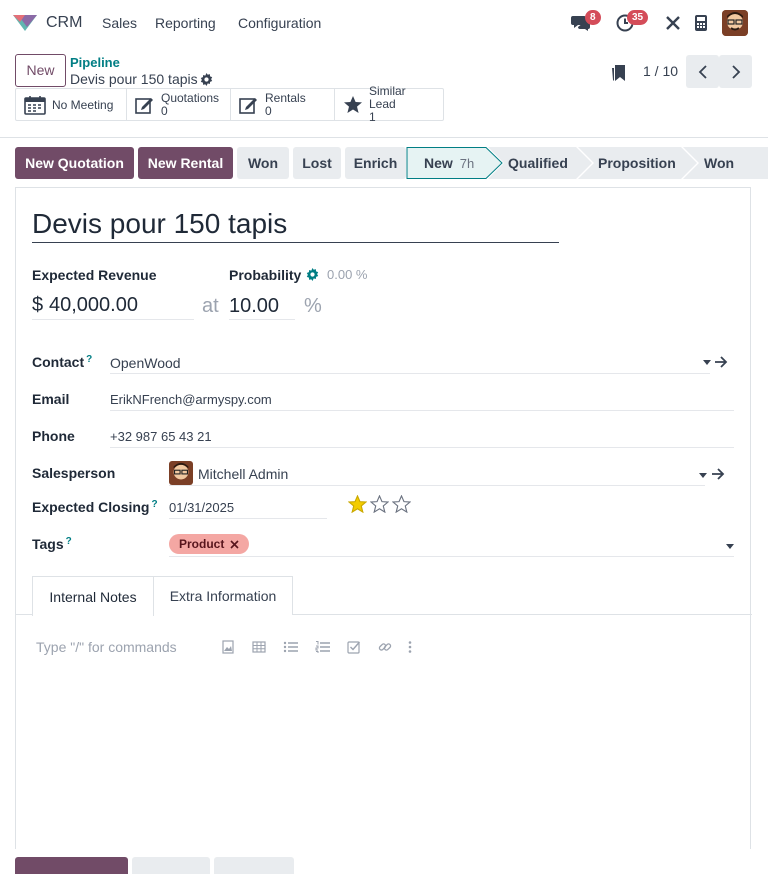 The height and width of the screenshot is (874, 768). I want to click on salesperson-label: Salesperson, so click(74, 473).